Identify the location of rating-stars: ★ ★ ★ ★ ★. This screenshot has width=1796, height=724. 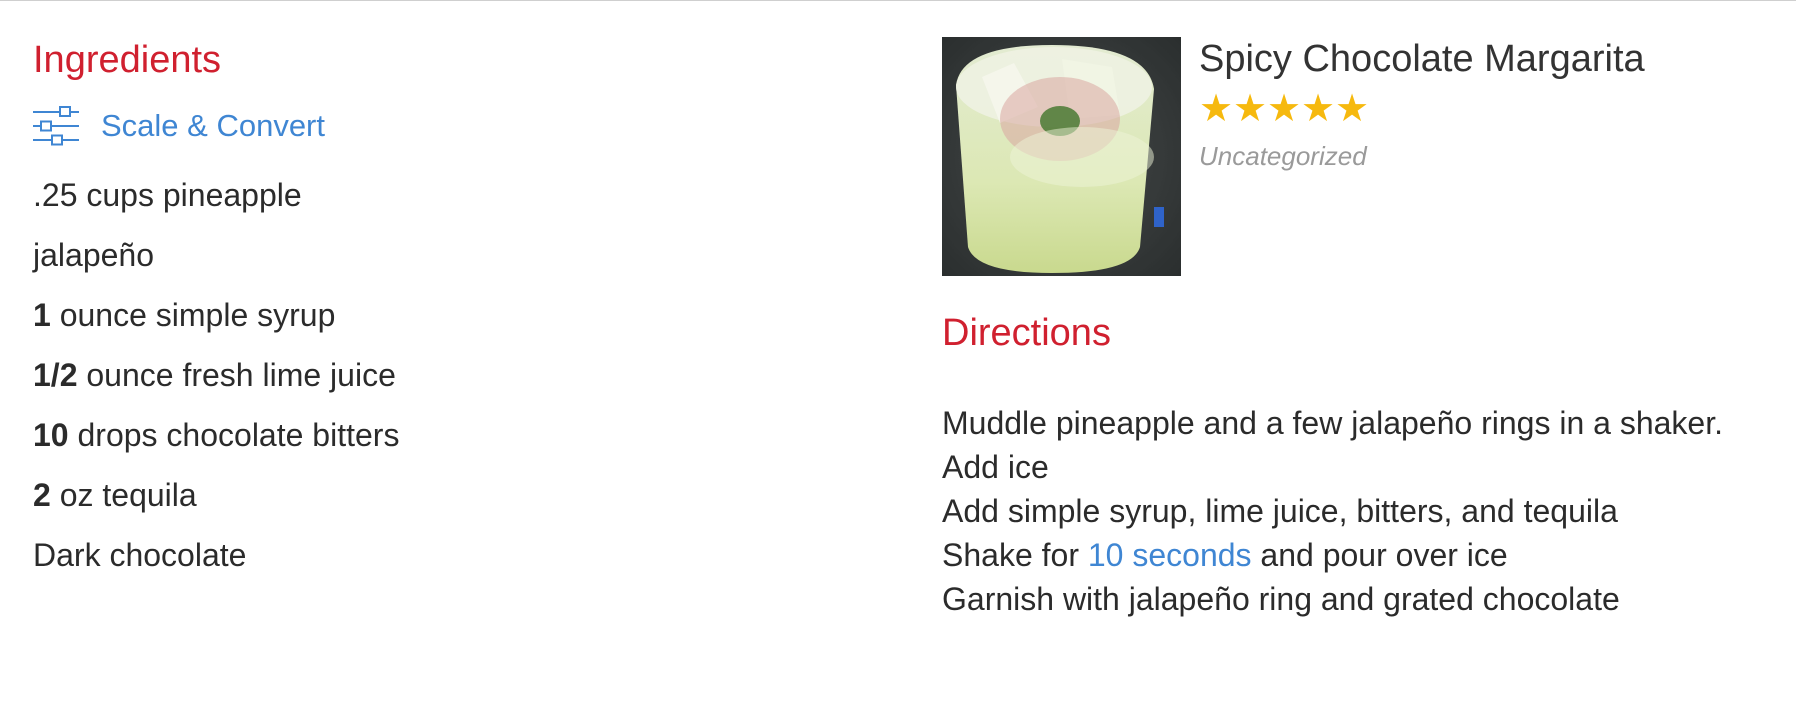
(1422, 109).